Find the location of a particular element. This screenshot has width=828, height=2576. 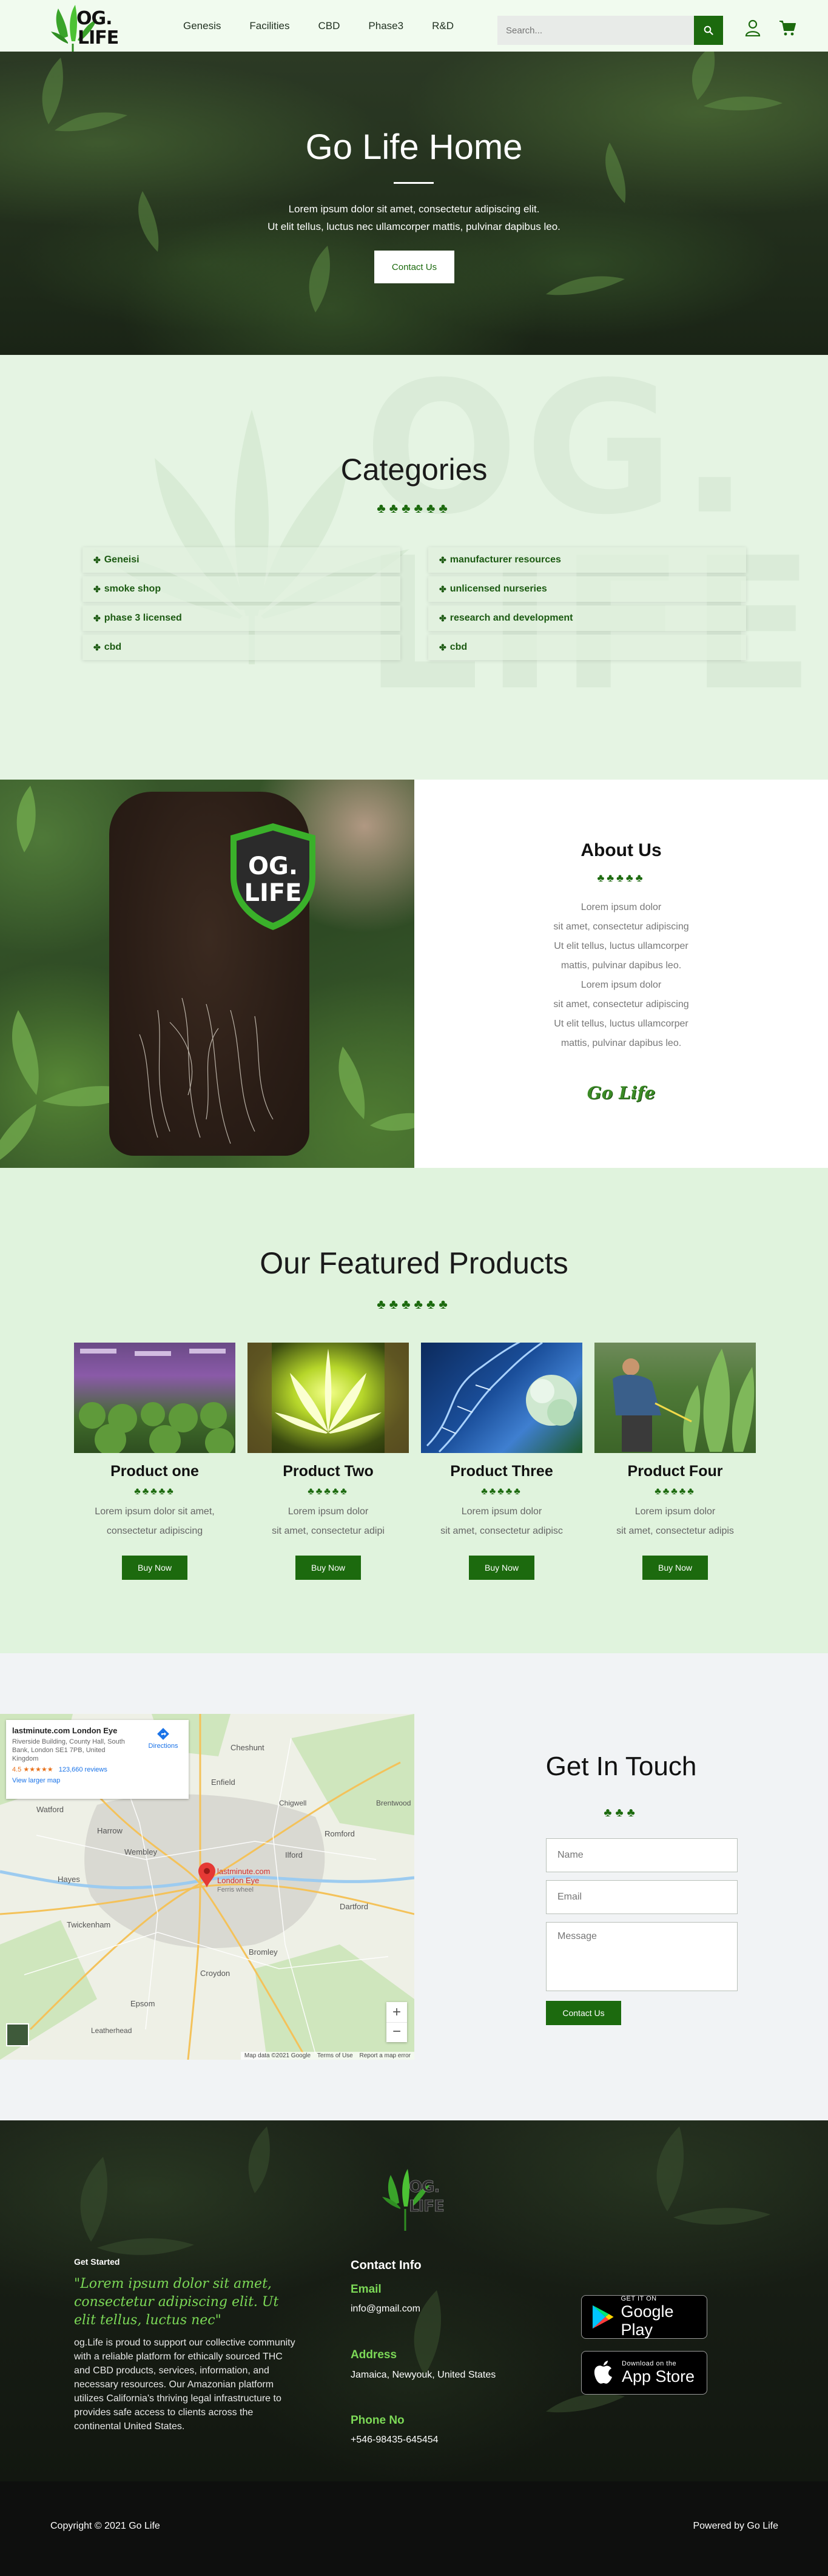

email-field is located at coordinates (642, 1897).